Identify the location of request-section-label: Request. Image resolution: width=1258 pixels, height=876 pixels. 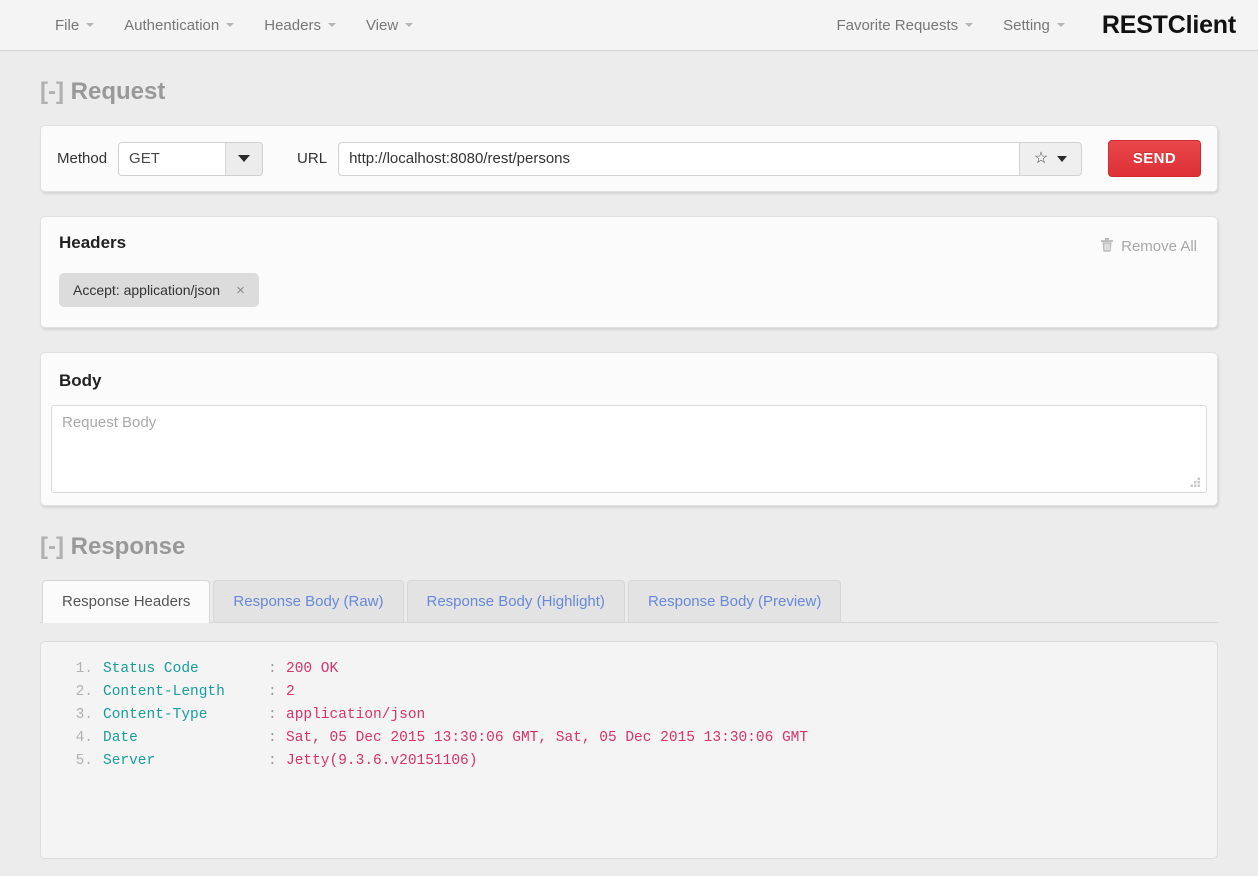
(118, 91).